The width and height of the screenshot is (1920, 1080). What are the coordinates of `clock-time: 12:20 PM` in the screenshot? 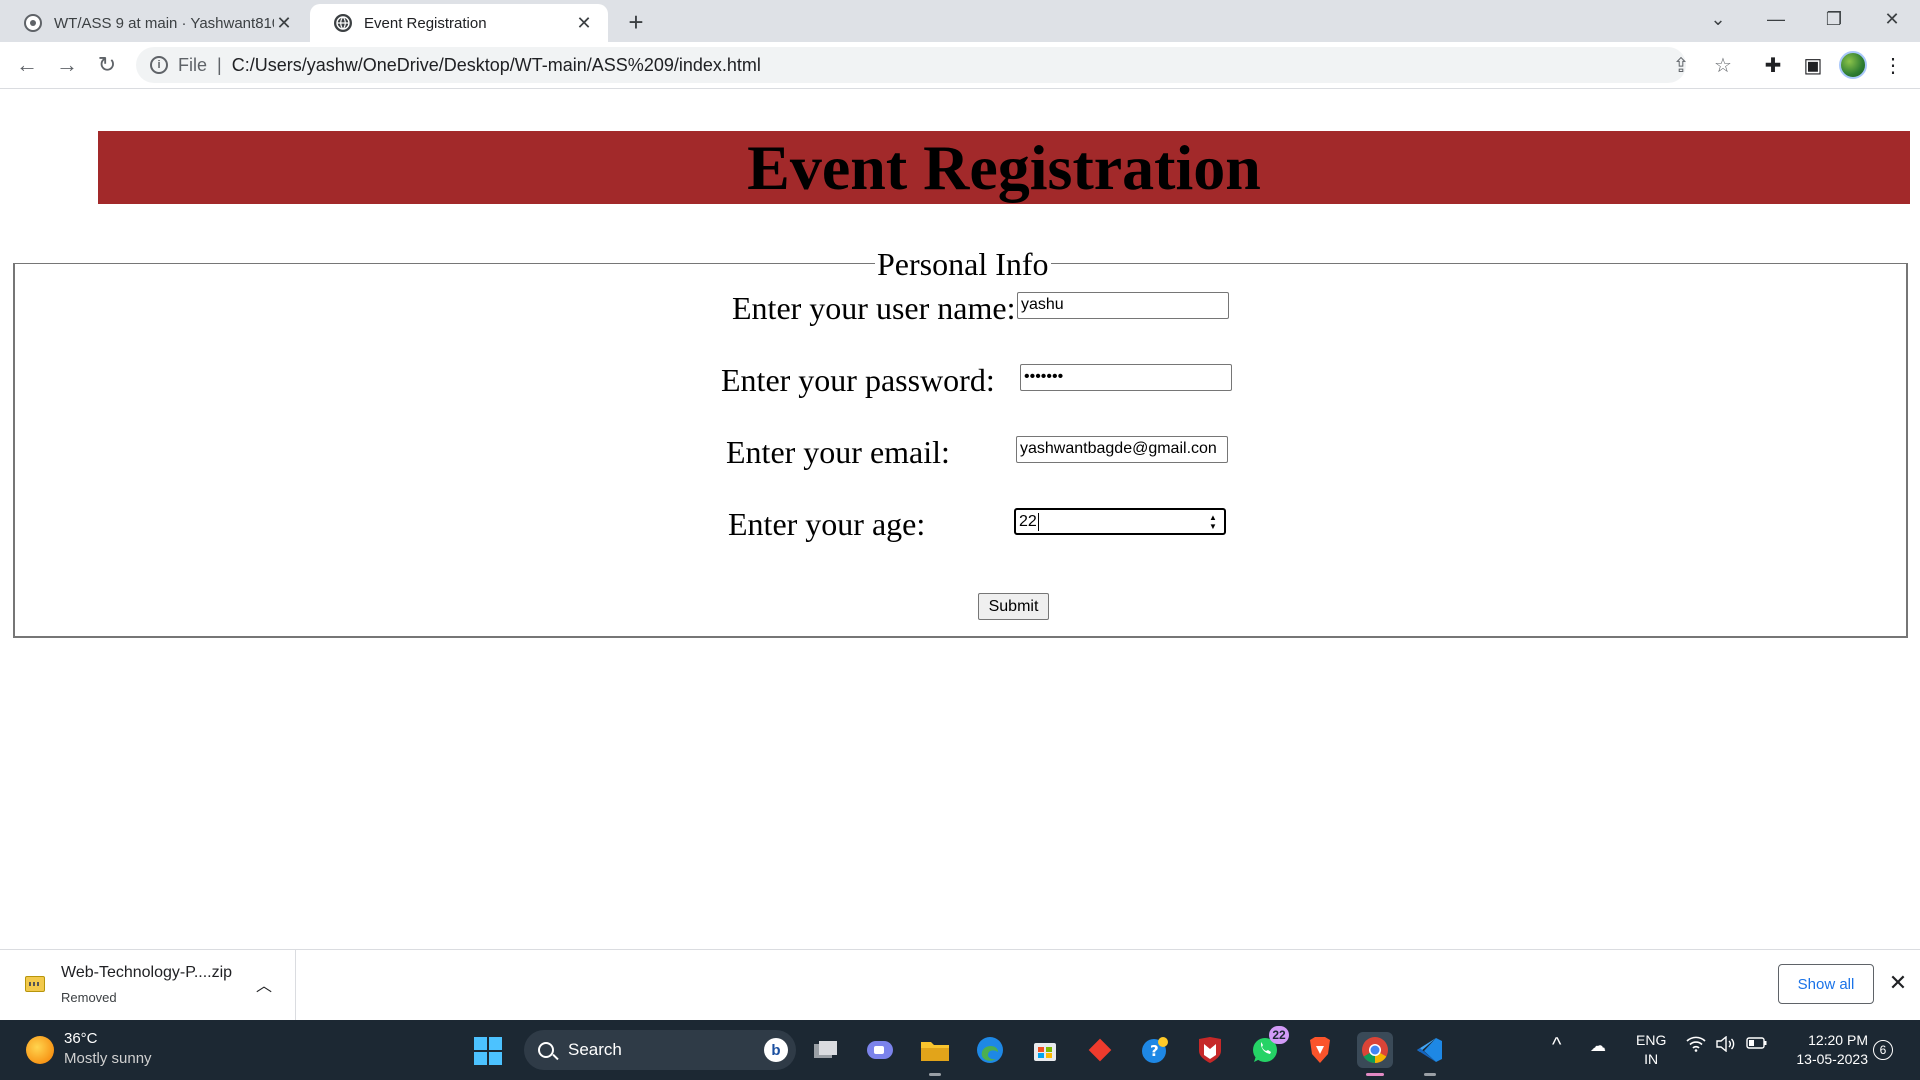 It's located at (1838, 1040).